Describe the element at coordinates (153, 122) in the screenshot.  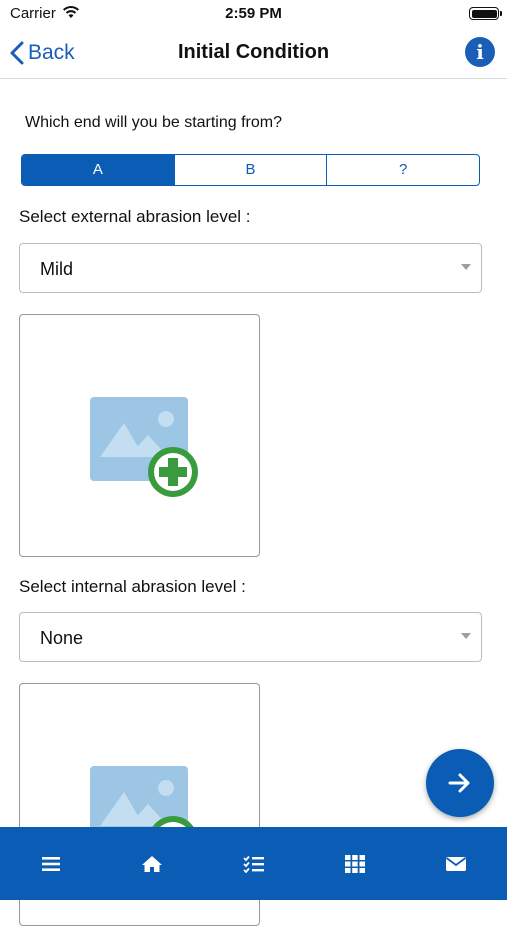
I see `start-end-question: Which end will you be starting from?` at that location.